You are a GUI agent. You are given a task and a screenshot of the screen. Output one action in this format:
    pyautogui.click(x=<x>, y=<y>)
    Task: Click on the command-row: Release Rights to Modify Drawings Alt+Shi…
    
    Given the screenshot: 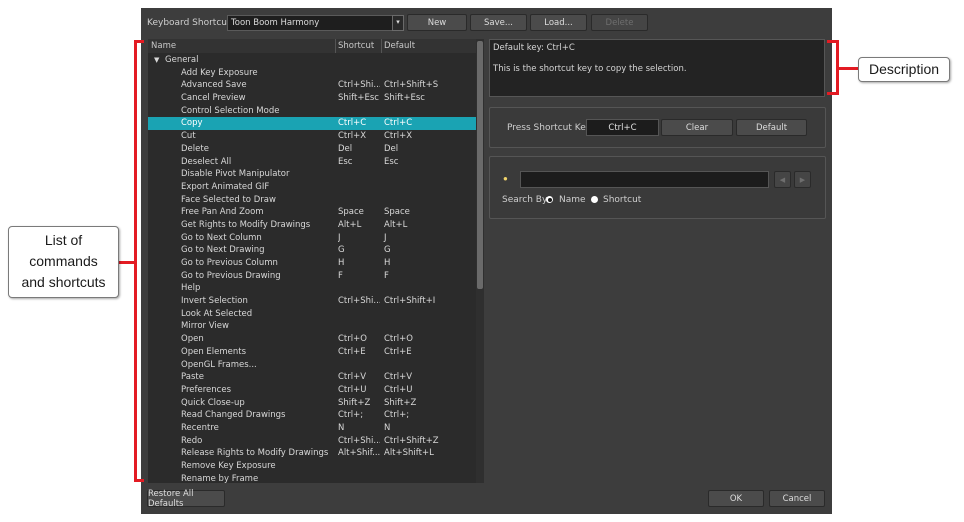 What is the action you would take?
    pyautogui.click(x=312, y=453)
    